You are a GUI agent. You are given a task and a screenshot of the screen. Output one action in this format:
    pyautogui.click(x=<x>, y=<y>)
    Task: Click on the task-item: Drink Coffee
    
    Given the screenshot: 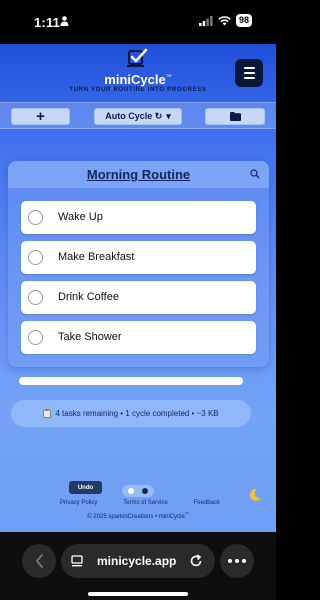 What is the action you would take?
    pyautogui.click(x=138, y=297)
    